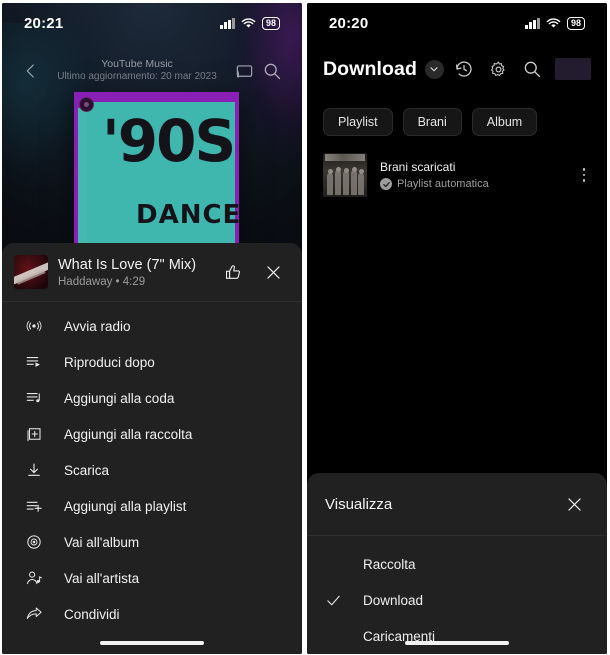 This screenshot has width=610, height=655. Describe the element at coordinates (152, 470) in the screenshot. I see `menu-item-scarica: Scarica` at that location.